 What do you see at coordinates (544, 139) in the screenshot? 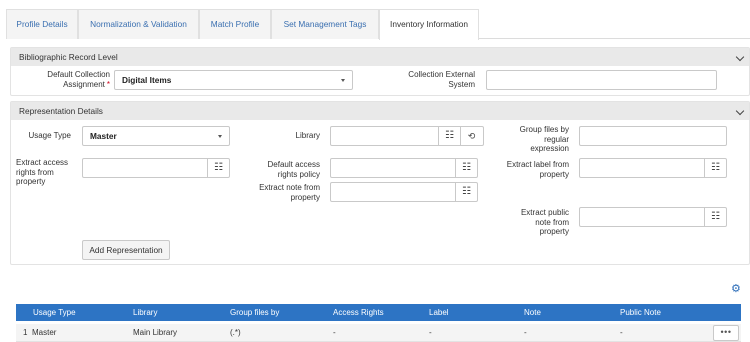
I see `group-files-label: Group files by regular expression` at bounding box center [544, 139].